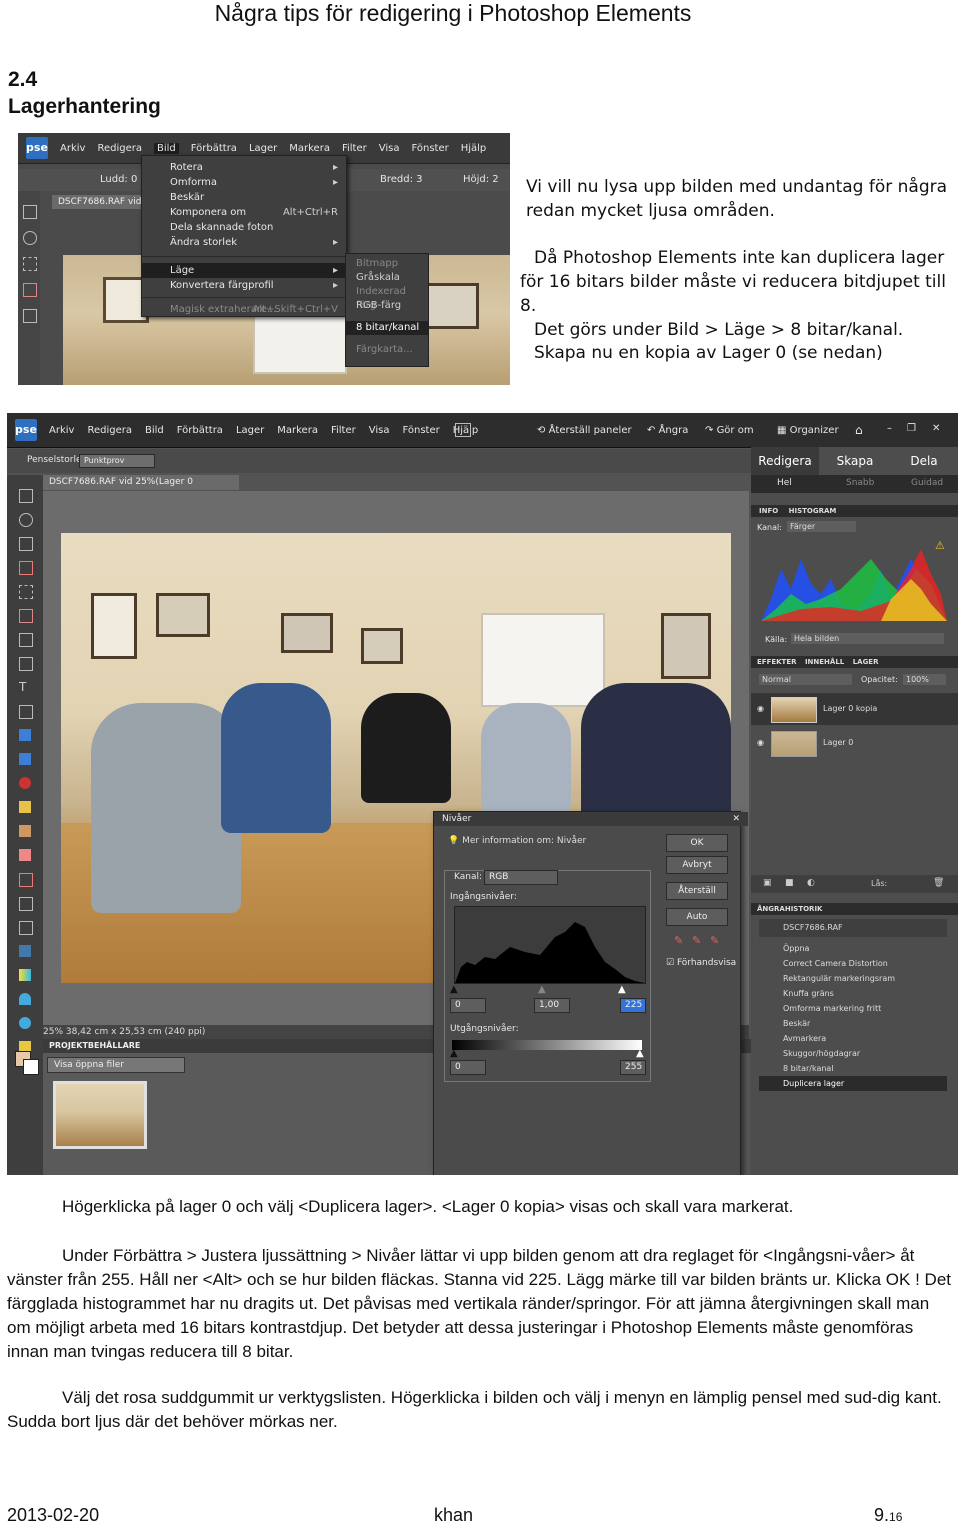 The height and width of the screenshot is (1528, 960). What do you see at coordinates (821, 526) in the screenshot?
I see `histogram-kanal-select: Färger` at bounding box center [821, 526].